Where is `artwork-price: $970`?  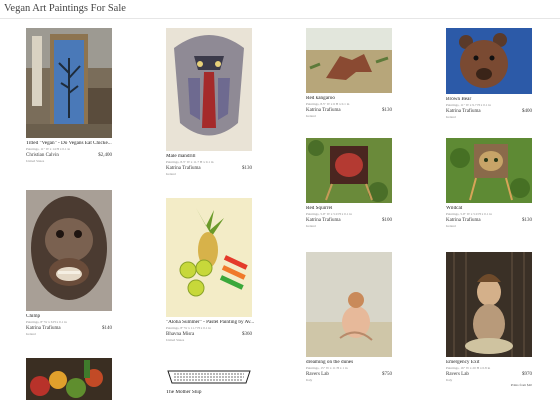
artwork-price: $970 is located at coordinates (527, 375).